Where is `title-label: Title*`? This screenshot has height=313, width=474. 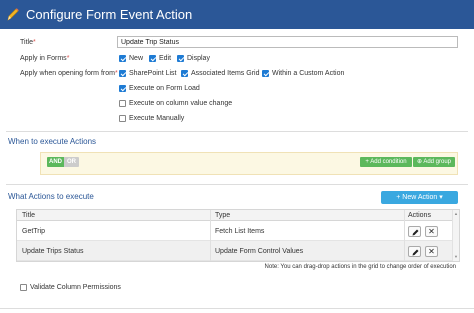
title-label: Title* is located at coordinates (28, 42).